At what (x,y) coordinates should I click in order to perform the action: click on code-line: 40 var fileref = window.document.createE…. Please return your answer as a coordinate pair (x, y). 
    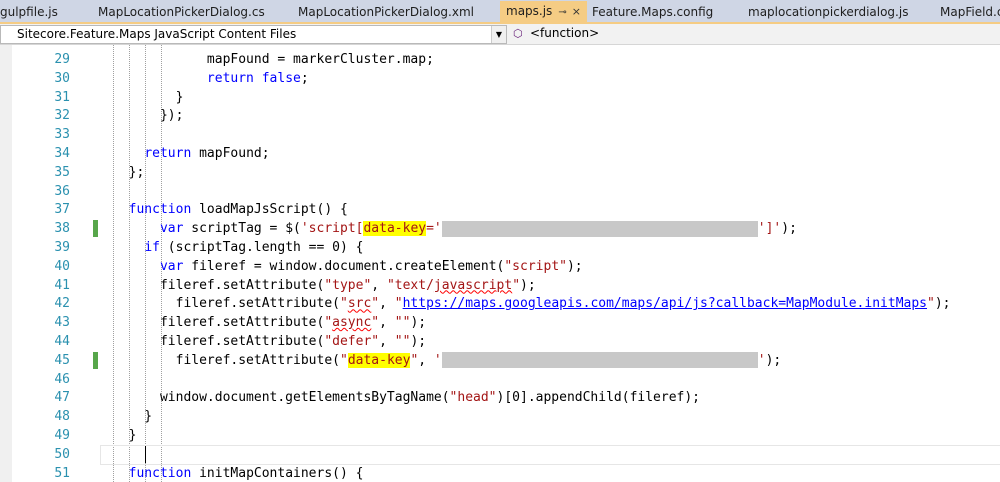
    Looking at the image, I should click on (500, 266).